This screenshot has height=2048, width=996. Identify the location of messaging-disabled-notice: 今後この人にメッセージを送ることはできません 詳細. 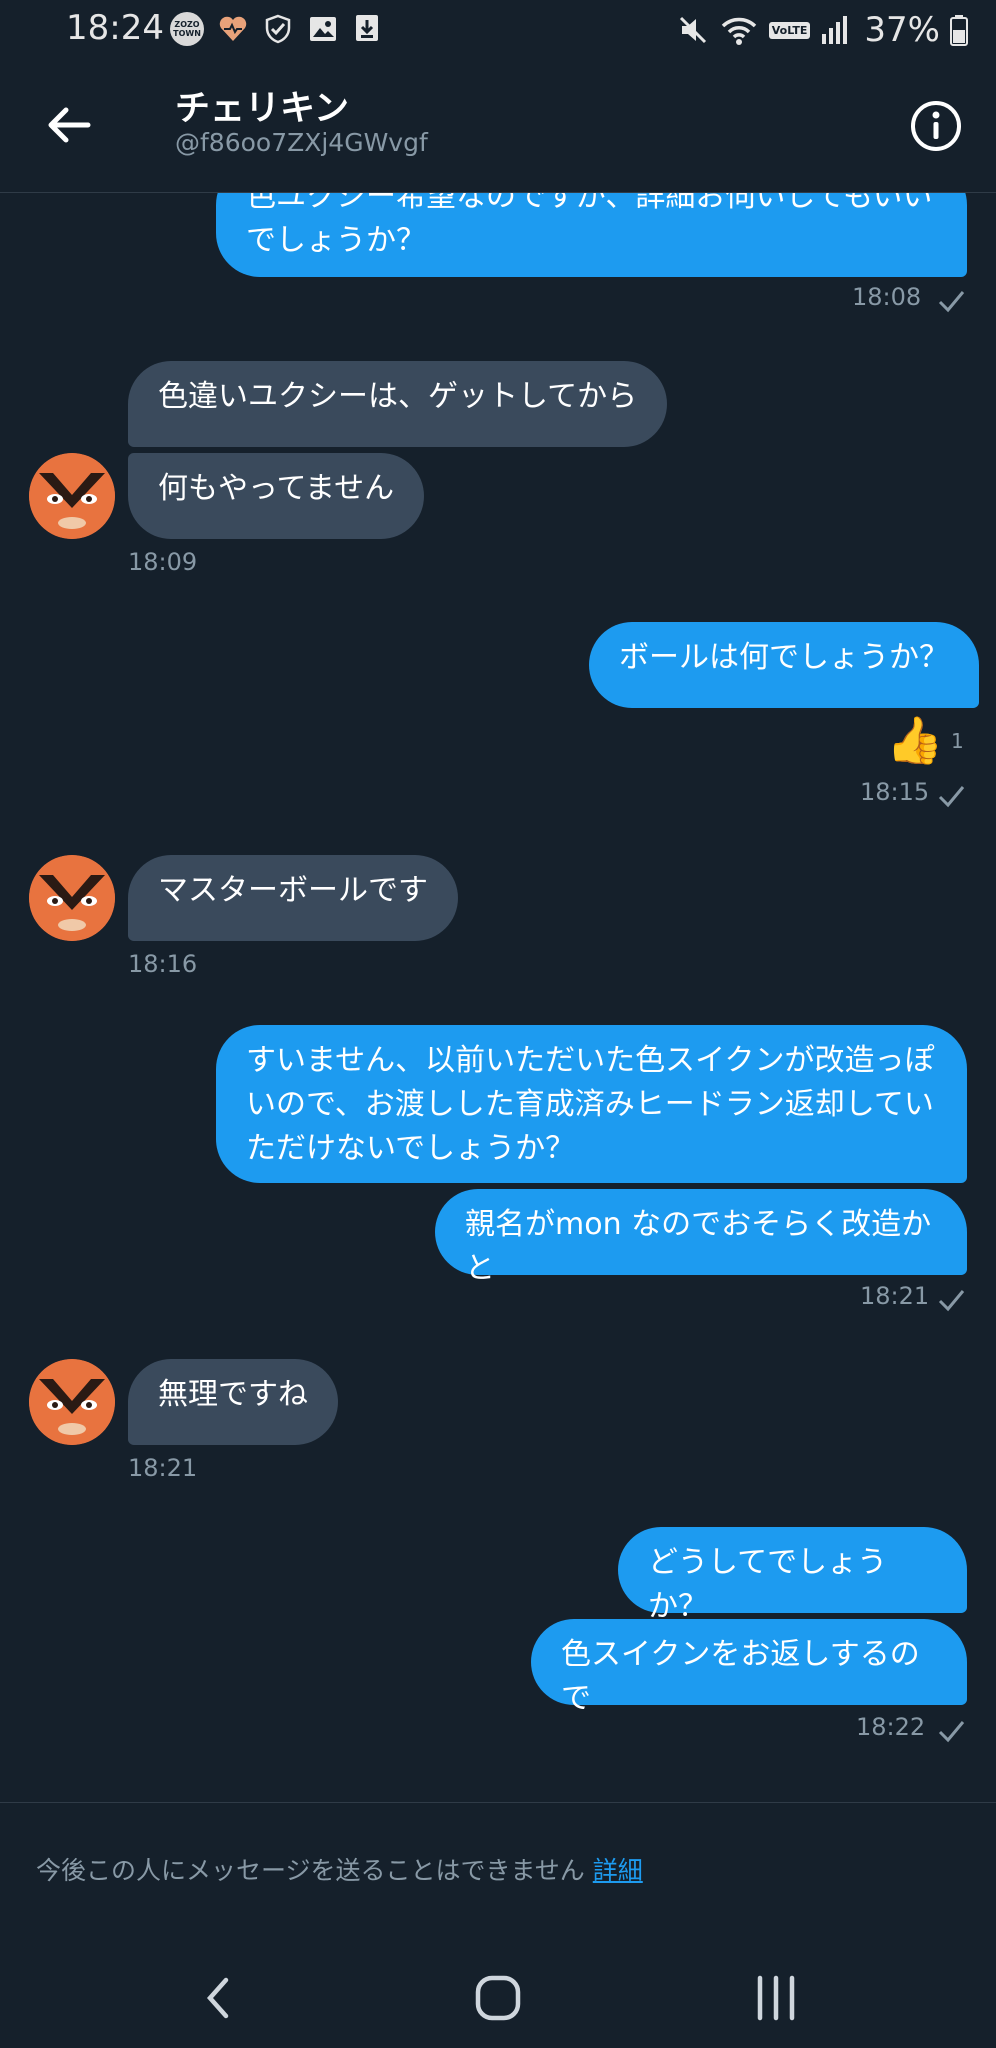
(498, 1872).